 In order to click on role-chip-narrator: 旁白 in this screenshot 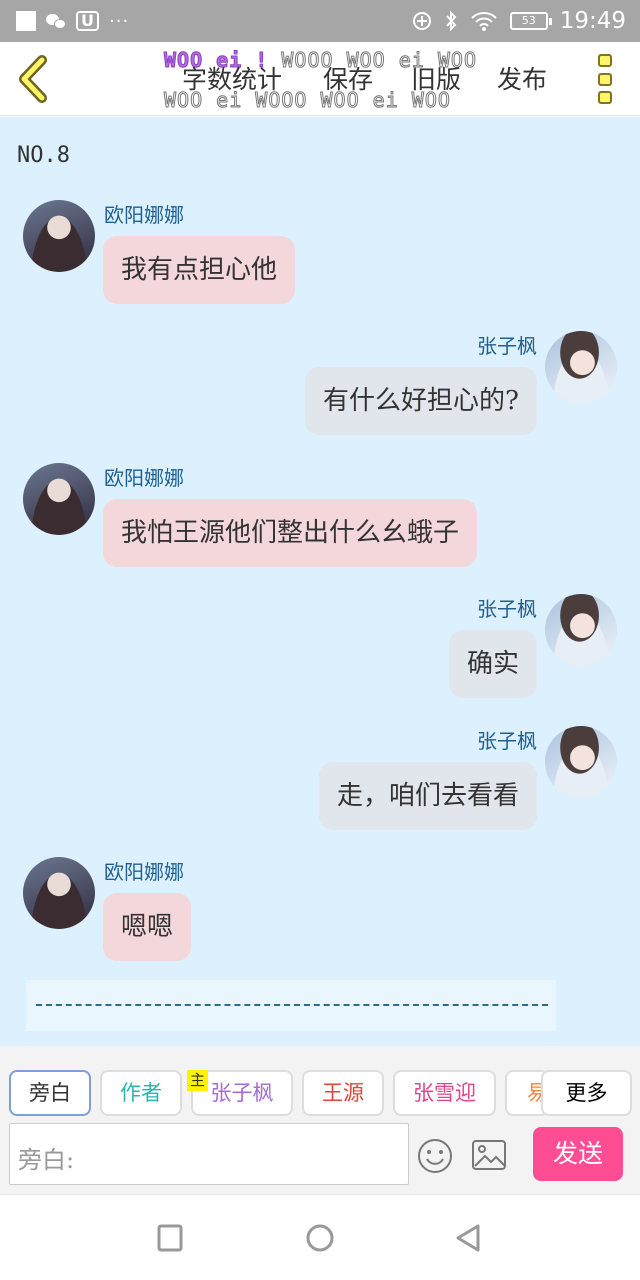, I will do `click(50, 1093)`.